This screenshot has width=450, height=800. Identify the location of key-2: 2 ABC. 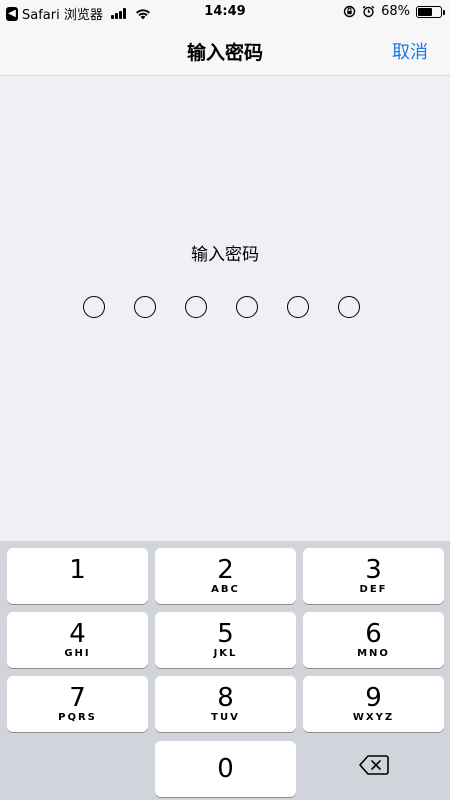
(225, 576).